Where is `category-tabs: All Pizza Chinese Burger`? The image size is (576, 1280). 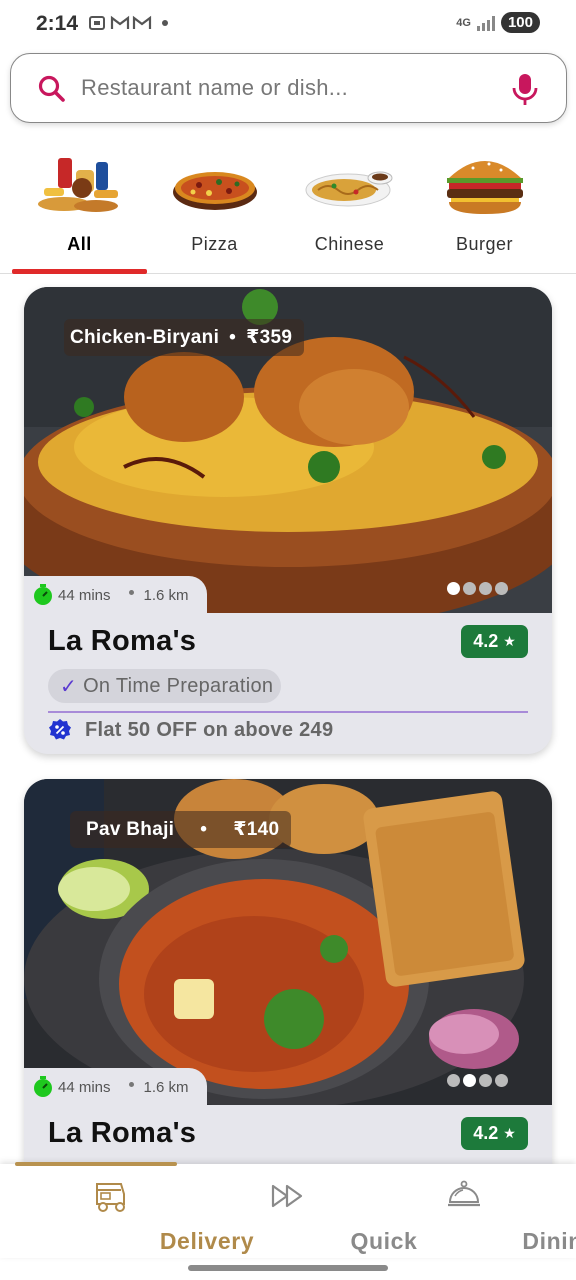 category-tabs: All Pizza Chinese Burger is located at coordinates (288, 207).